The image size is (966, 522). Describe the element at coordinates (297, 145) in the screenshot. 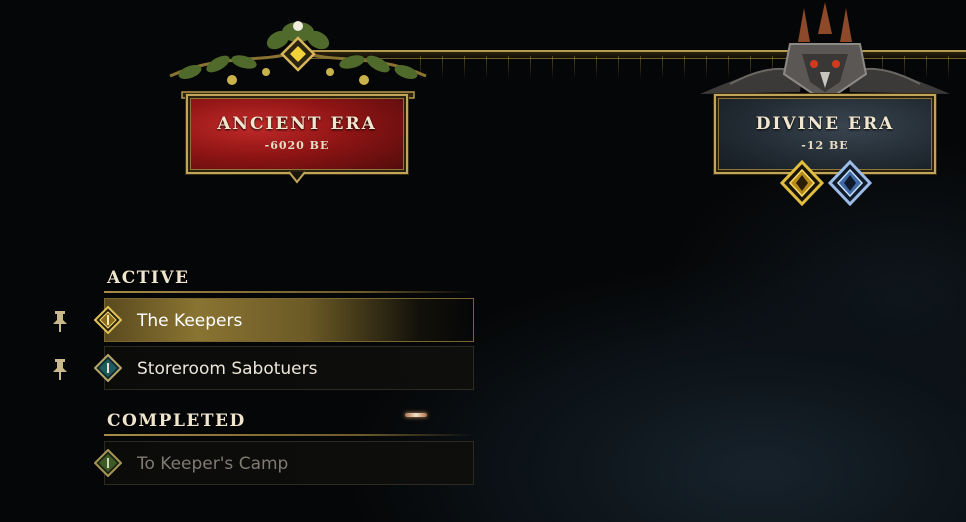

I see `ancient-era-year: -6020 BE` at that location.